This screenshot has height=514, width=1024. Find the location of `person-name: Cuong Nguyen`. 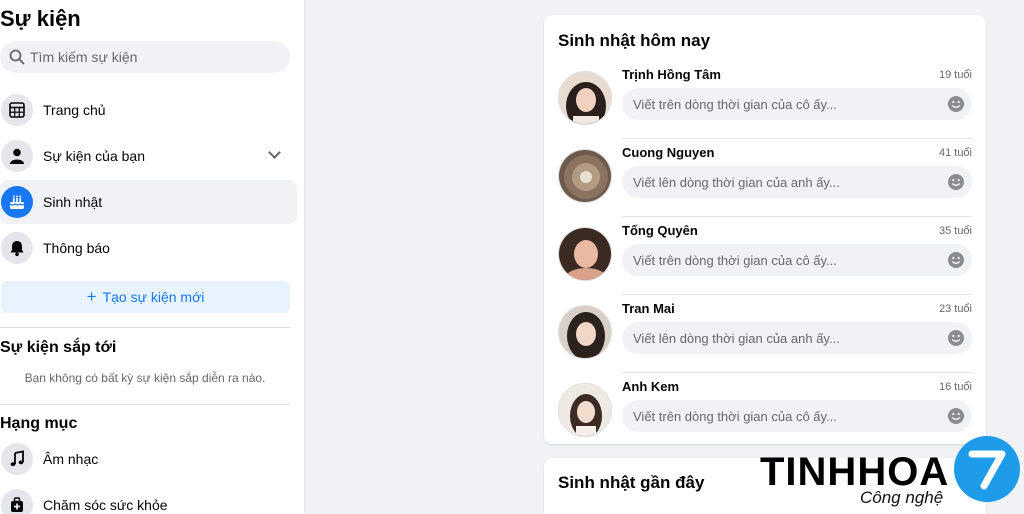

person-name: Cuong Nguyen is located at coordinates (668, 152).